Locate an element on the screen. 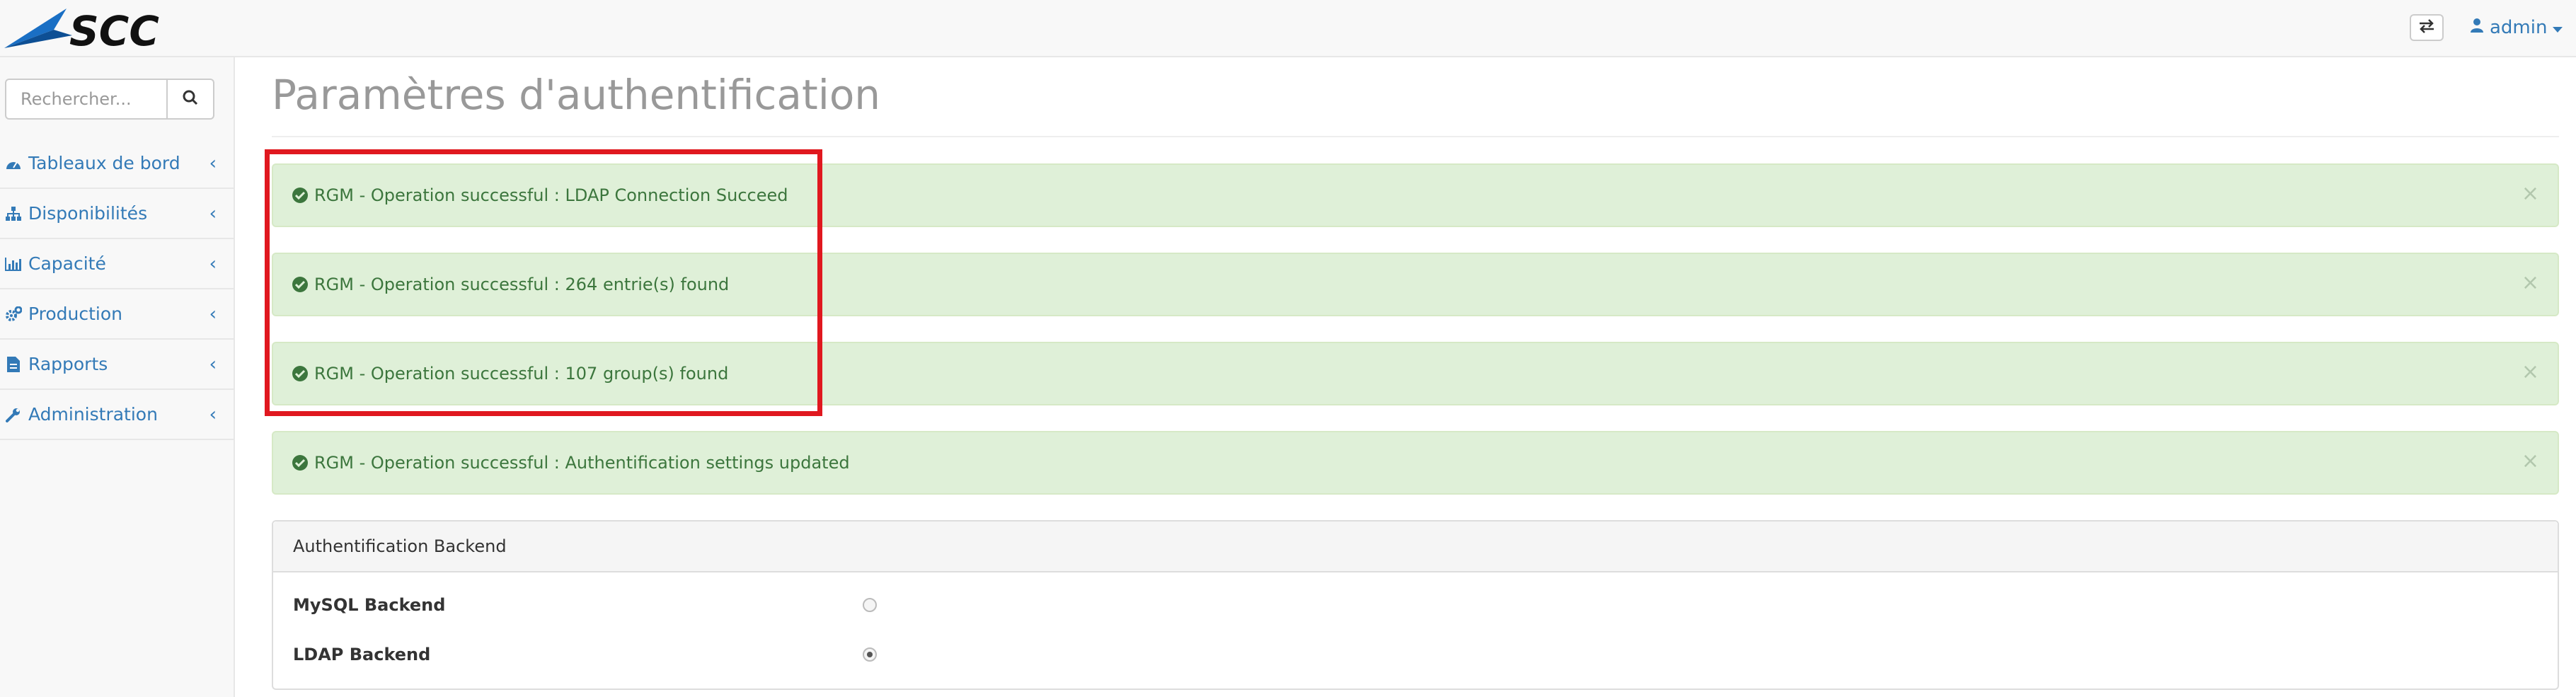 This screenshot has height=697, width=2576. sidebar-item-label: Rapports is located at coordinates (68, 364).